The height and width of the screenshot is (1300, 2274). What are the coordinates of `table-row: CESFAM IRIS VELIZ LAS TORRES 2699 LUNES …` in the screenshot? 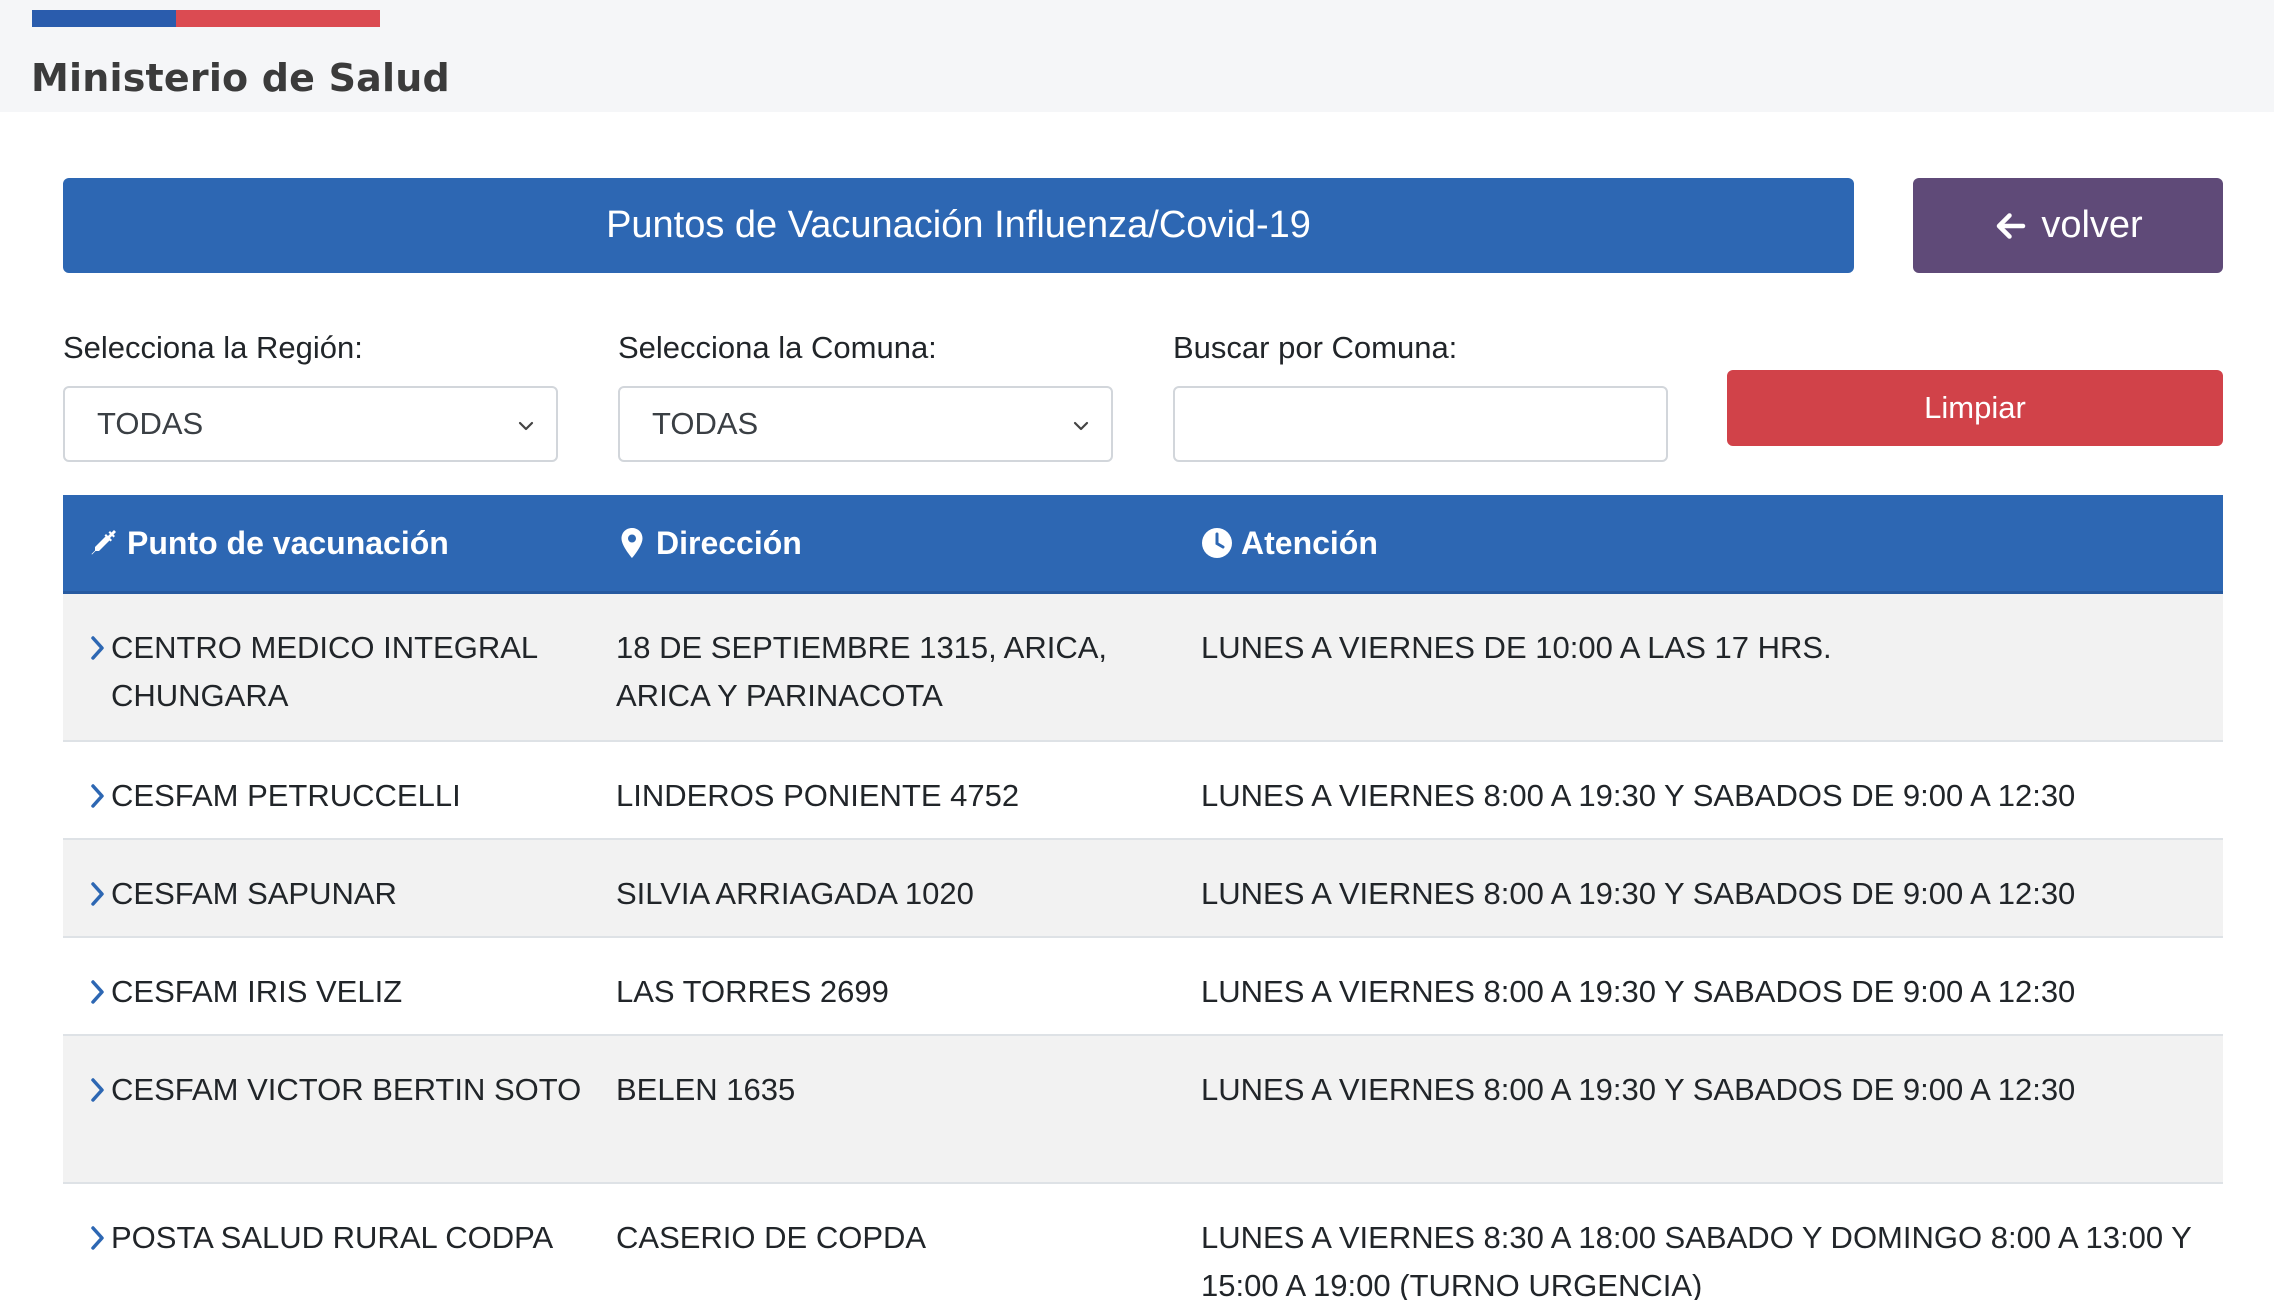 It's located at (1143, 987).